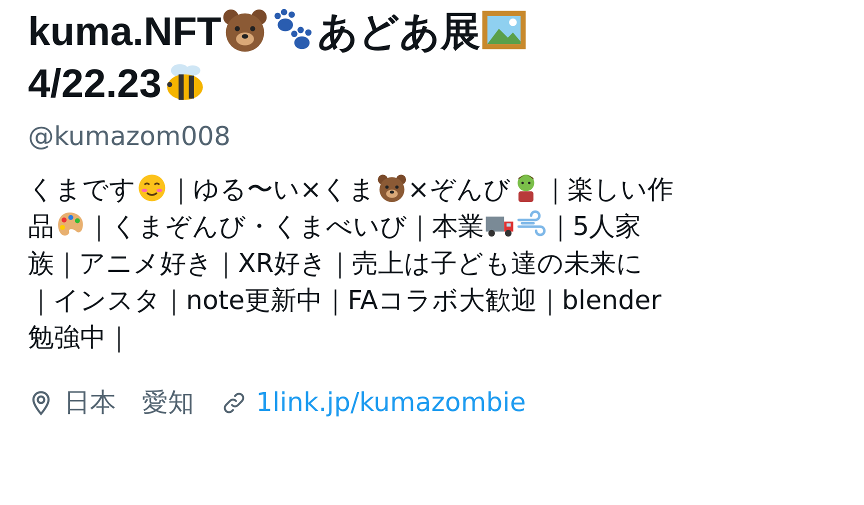 Image resolution: width=864 pixels, height=505 pixels. What do you see at coordinates (285, 227) in the screenshot?
I see `bio-text: ｜くまぞんび・くまべいび｜本業` at bounding box center [285, 227].